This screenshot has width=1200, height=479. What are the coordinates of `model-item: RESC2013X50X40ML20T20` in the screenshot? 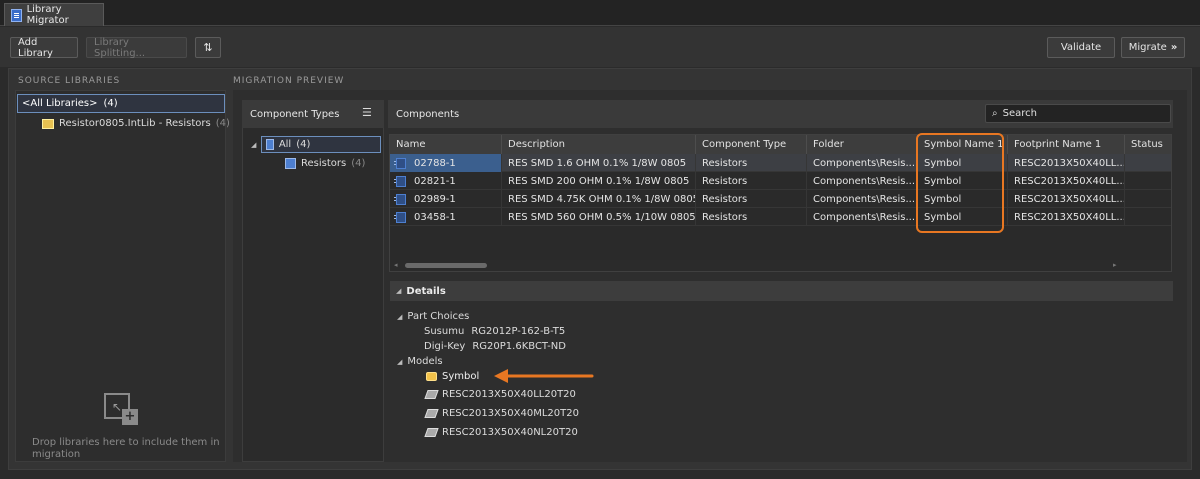 It's located at (501, 413).